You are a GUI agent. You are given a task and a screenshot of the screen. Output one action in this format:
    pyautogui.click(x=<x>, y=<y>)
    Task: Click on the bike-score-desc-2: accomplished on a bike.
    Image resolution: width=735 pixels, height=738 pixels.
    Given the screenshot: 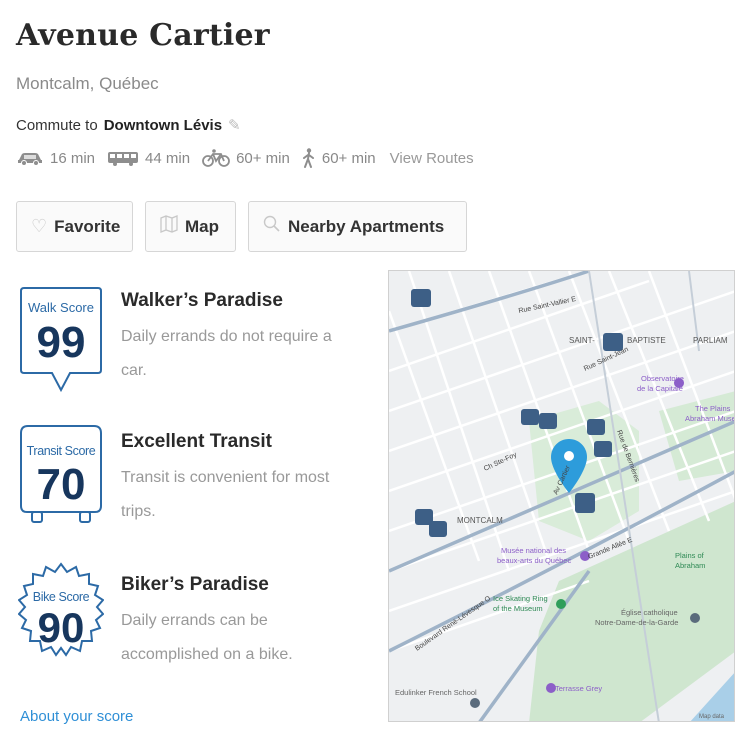 What is the action you would take?
    pyautogui.click(x=207, y=654)
    